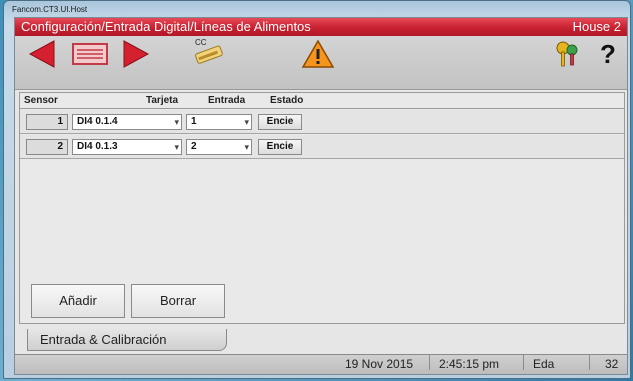 This screenshot has width=633, height=381. I want to click on cc-button: CC, so click(208, 53).